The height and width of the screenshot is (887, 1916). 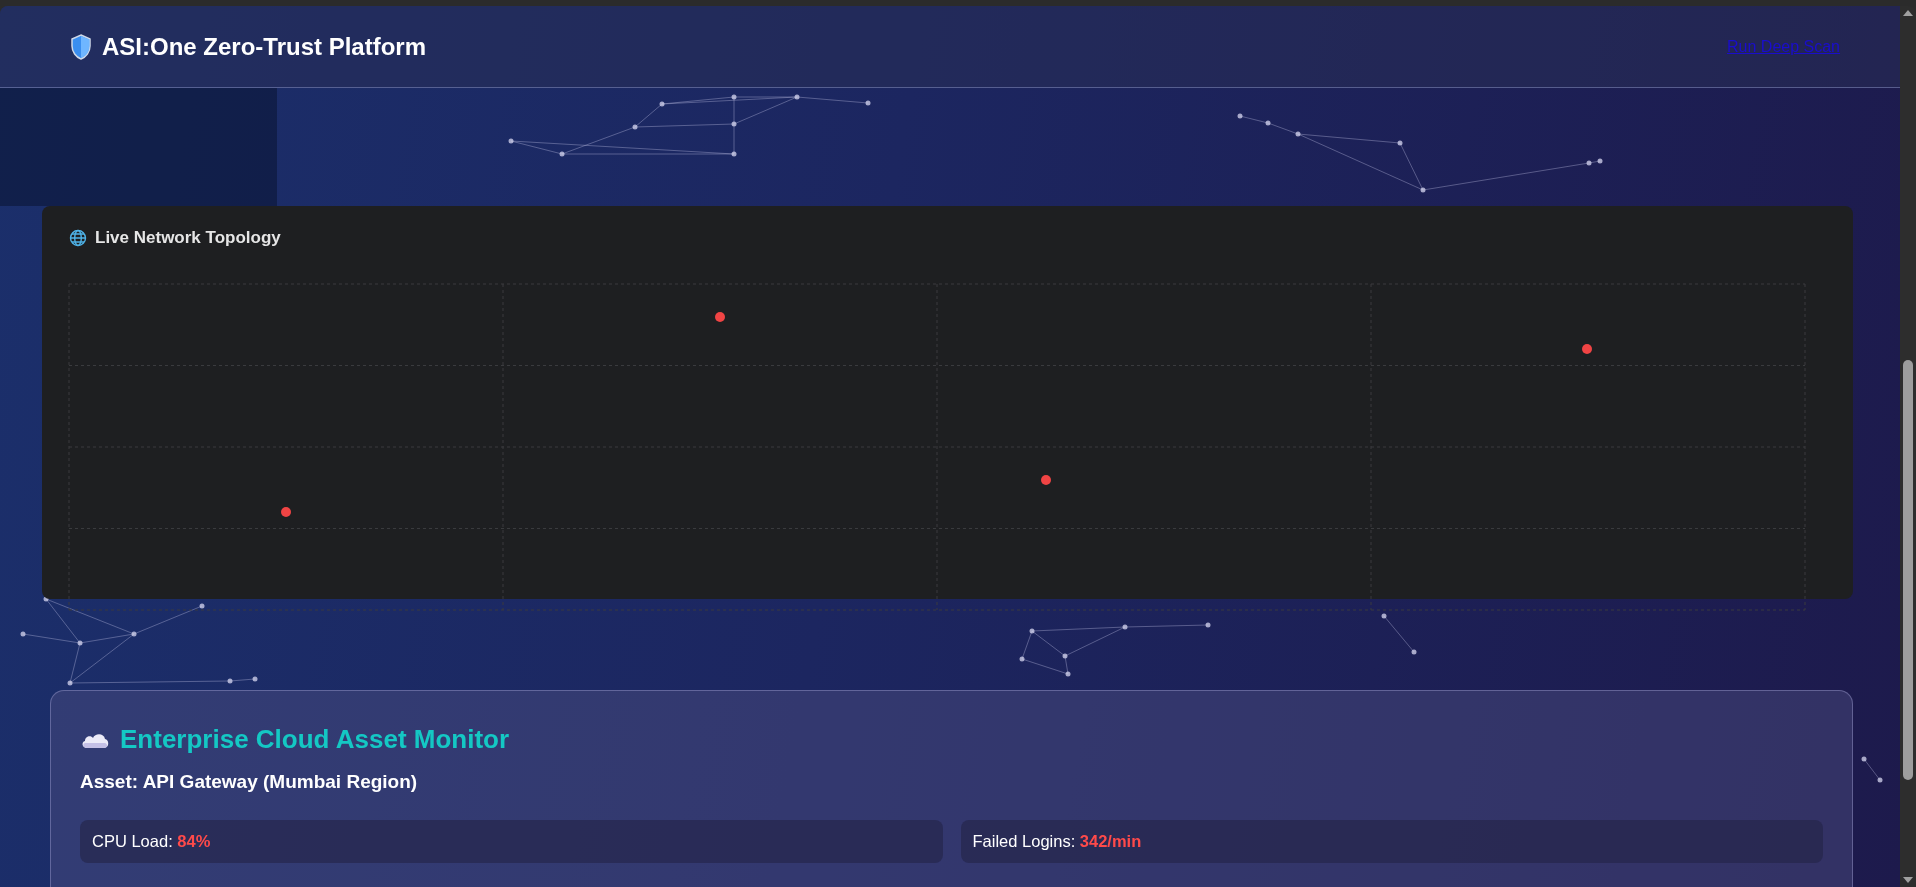 What do you see at coordinates (81, 46) in the screenshot?
I see `shield-icon` at bounding box center [81, 46].